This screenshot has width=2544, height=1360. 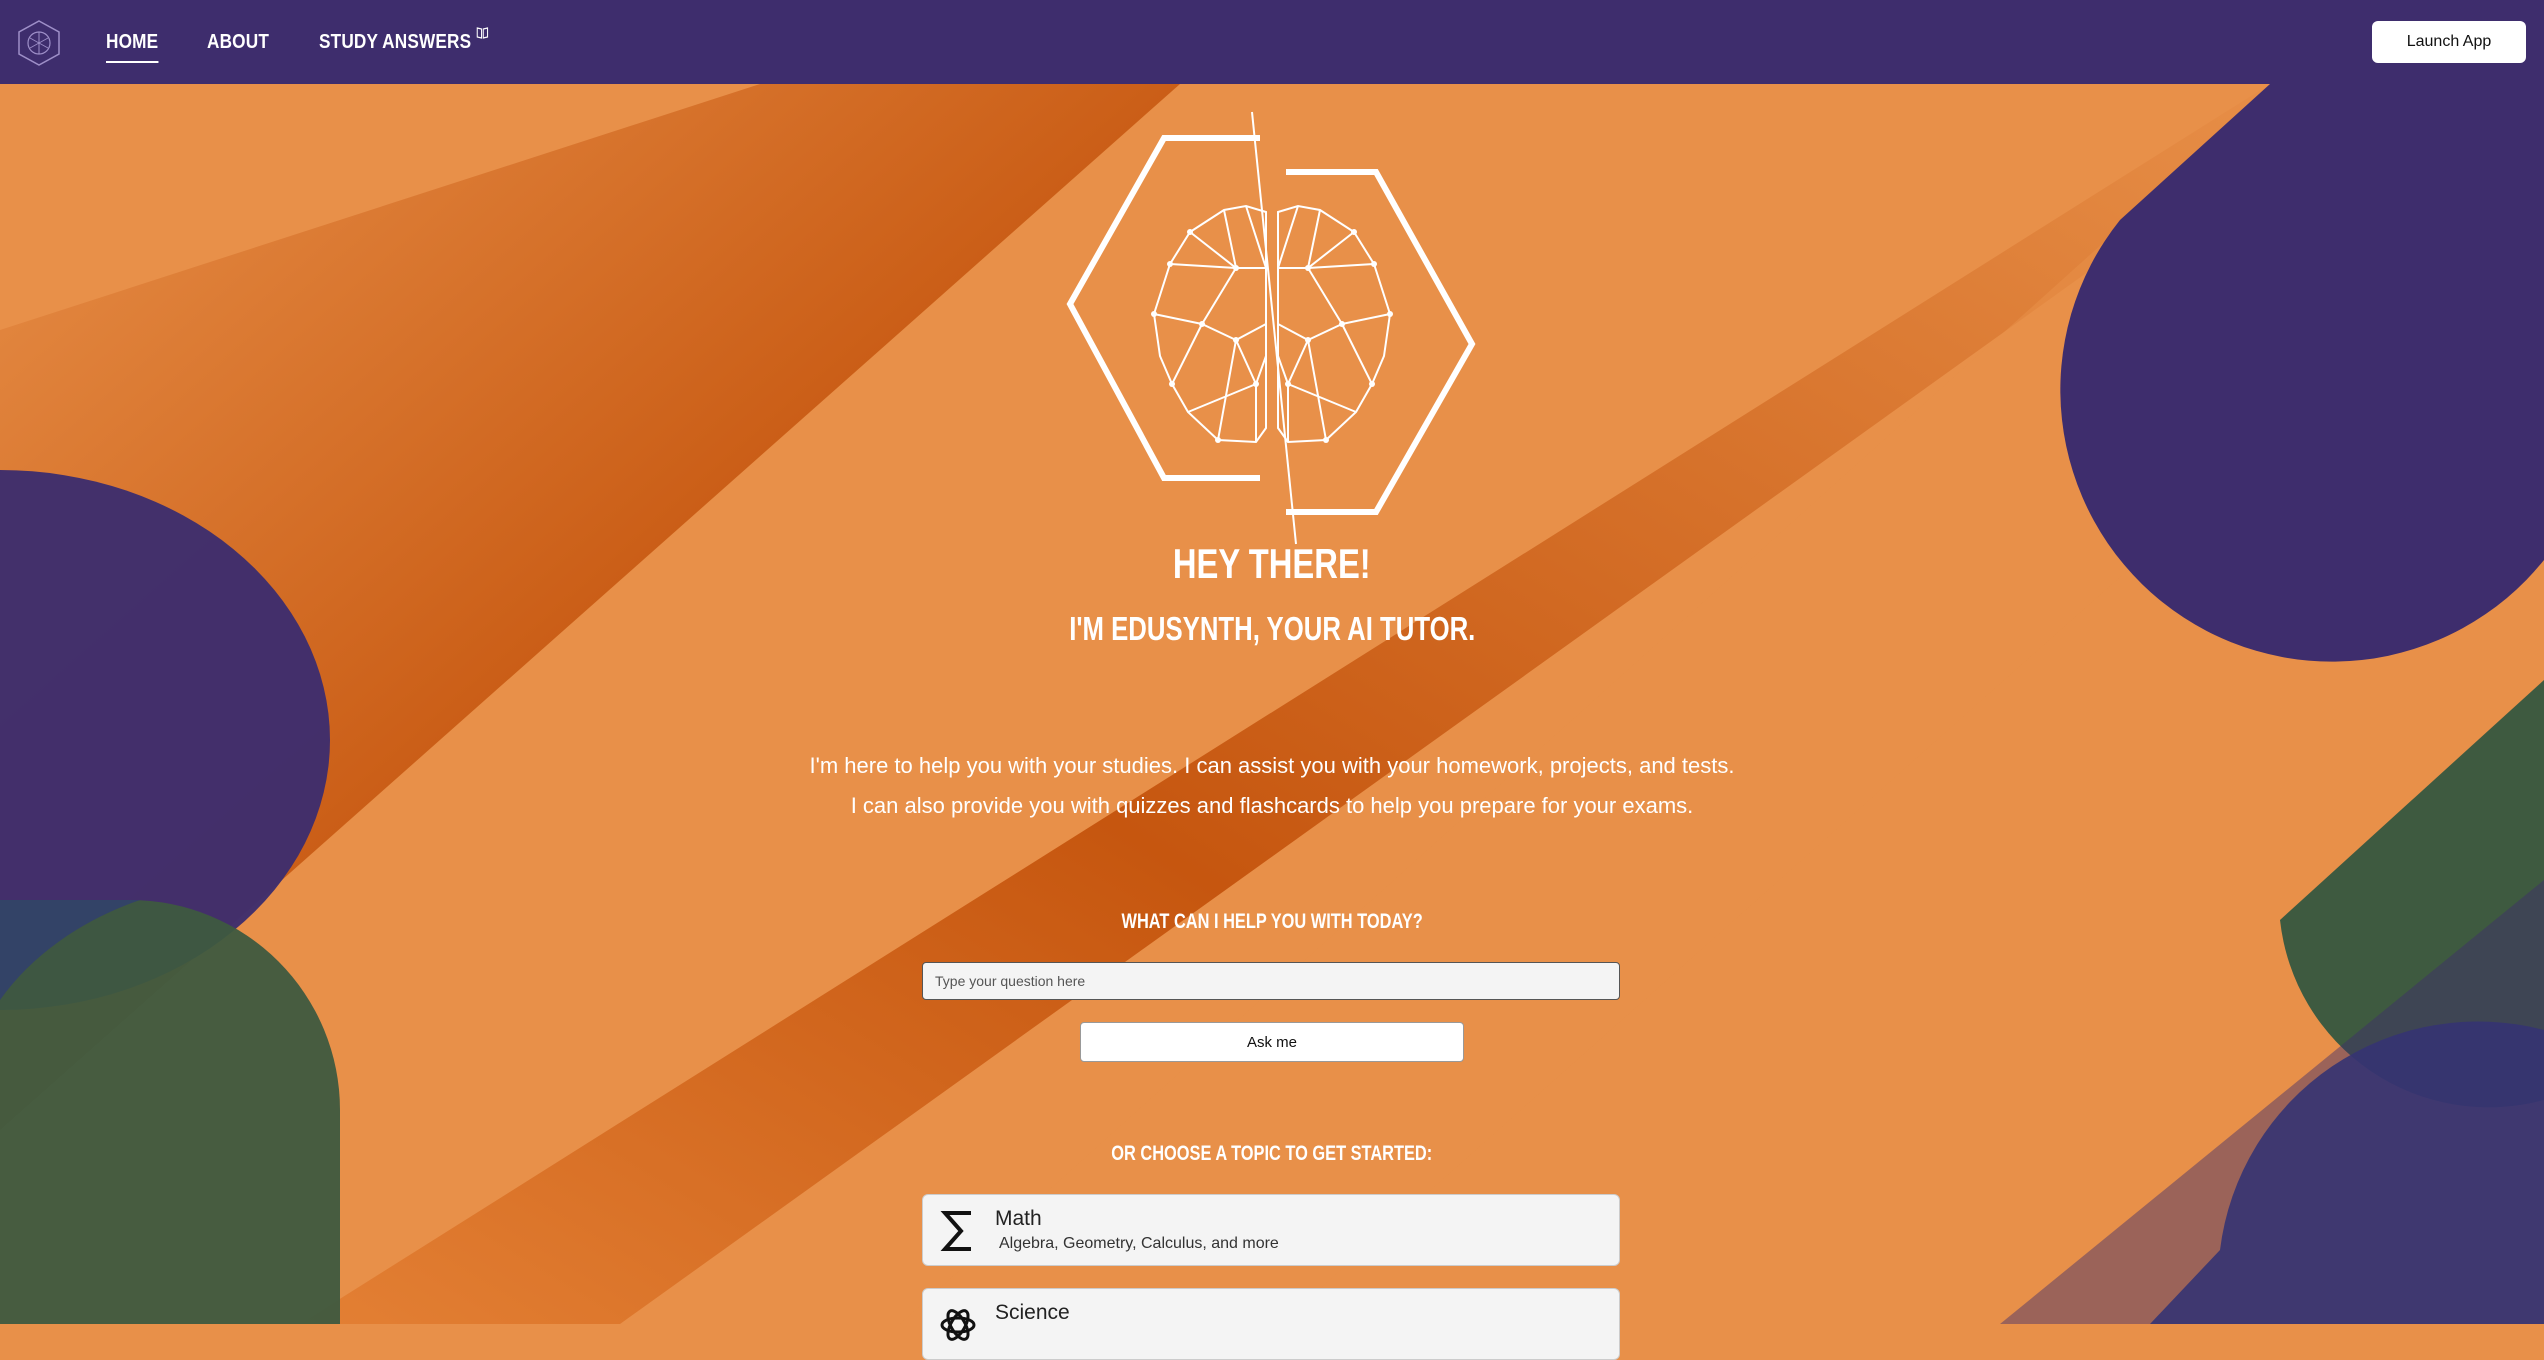 What do you see at coordinates (39, 43) in the screenshot?
I see `edusynth-logo-icon` at bounding box center [39, 43].